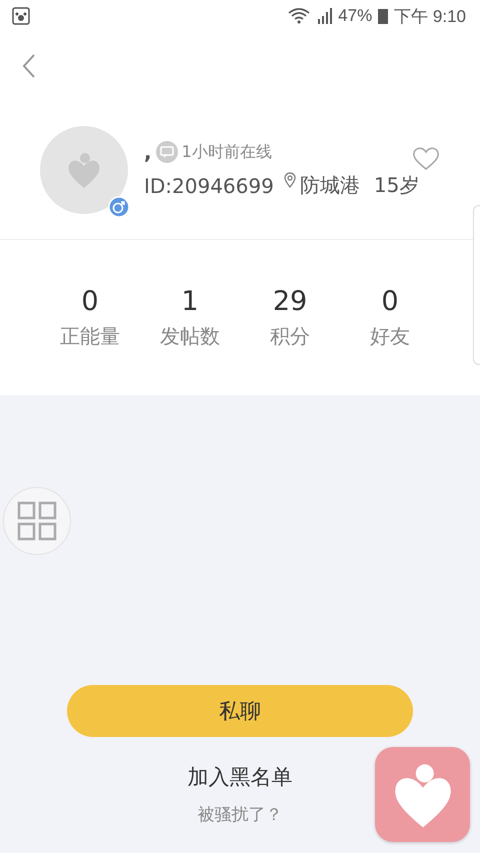  What do you see at coordinates (476, 285) in the screenshot?
I see `side-panel-handle` at bounding box center [476, 285].